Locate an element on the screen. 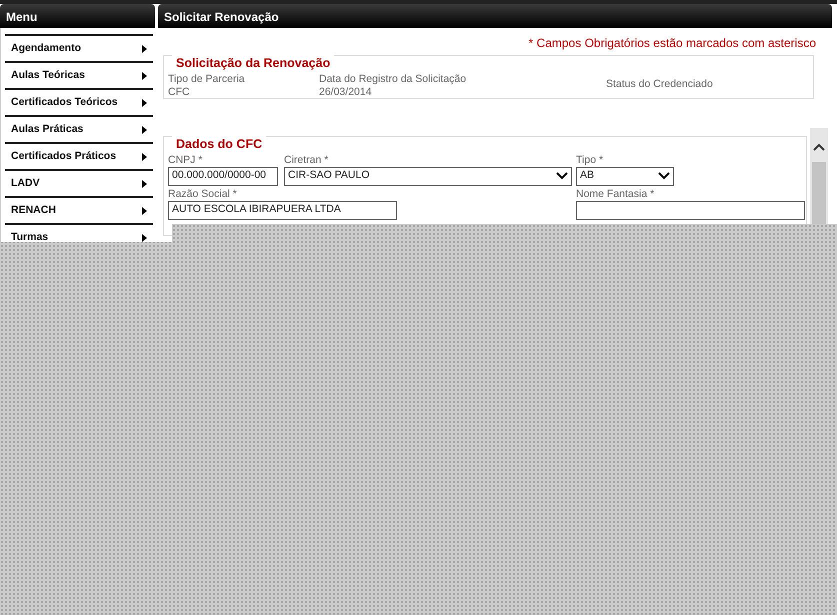 This screenshot has height=615, width=837. scroll-up-icon is located at coordinates (819, 147).